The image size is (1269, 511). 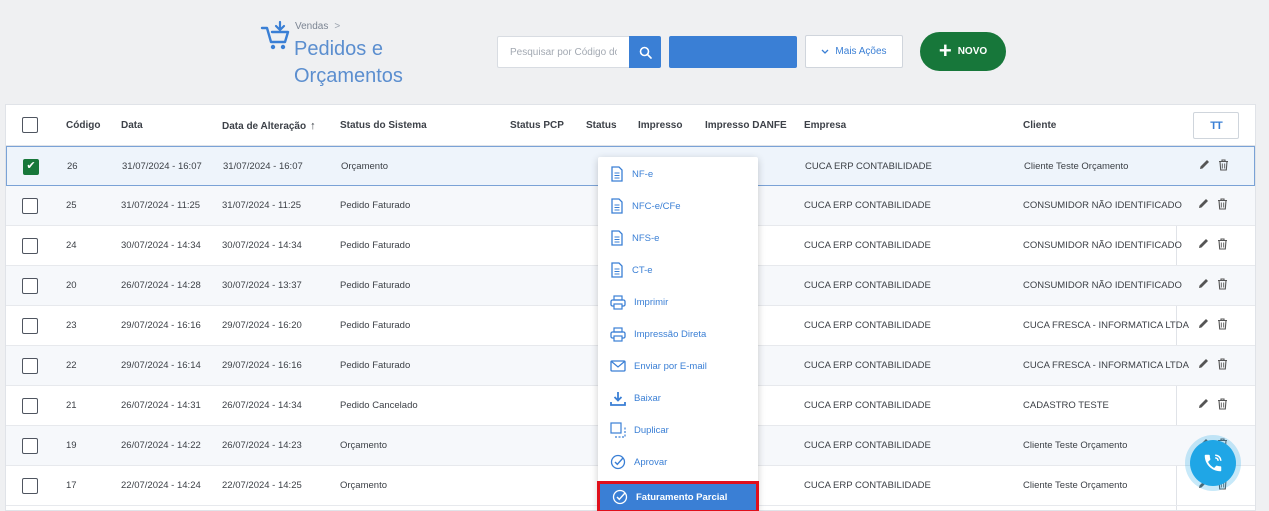 I want to click on menu-item-duplicar: Duplicar, so click(x=678, y=430).